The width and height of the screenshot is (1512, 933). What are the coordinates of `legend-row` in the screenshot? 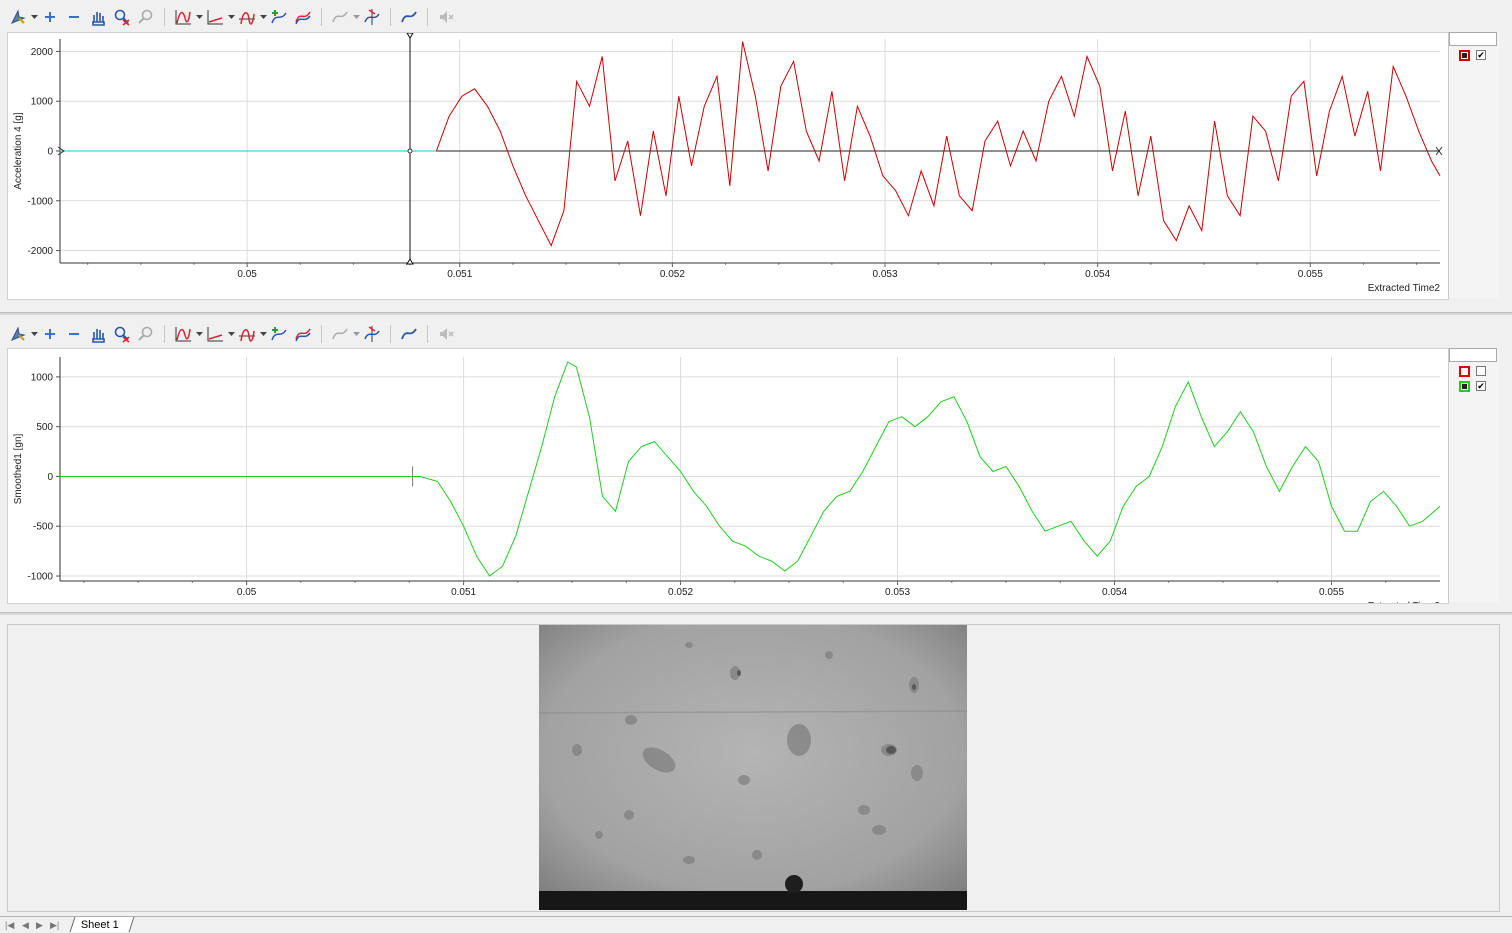 It's located at (1473, 371).